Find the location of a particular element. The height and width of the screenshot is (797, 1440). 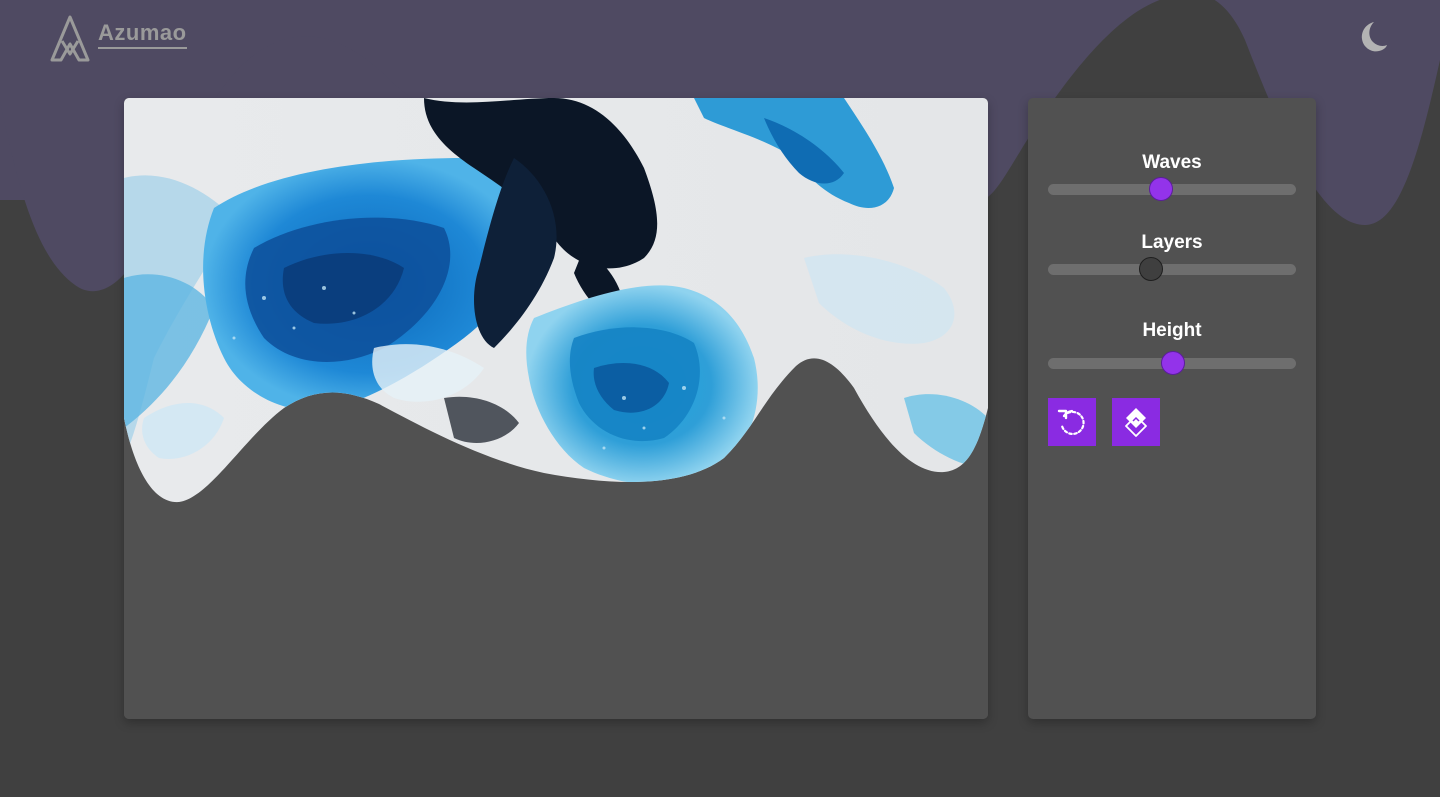

theme-toggle-button is located at coordinates (1371, 37).